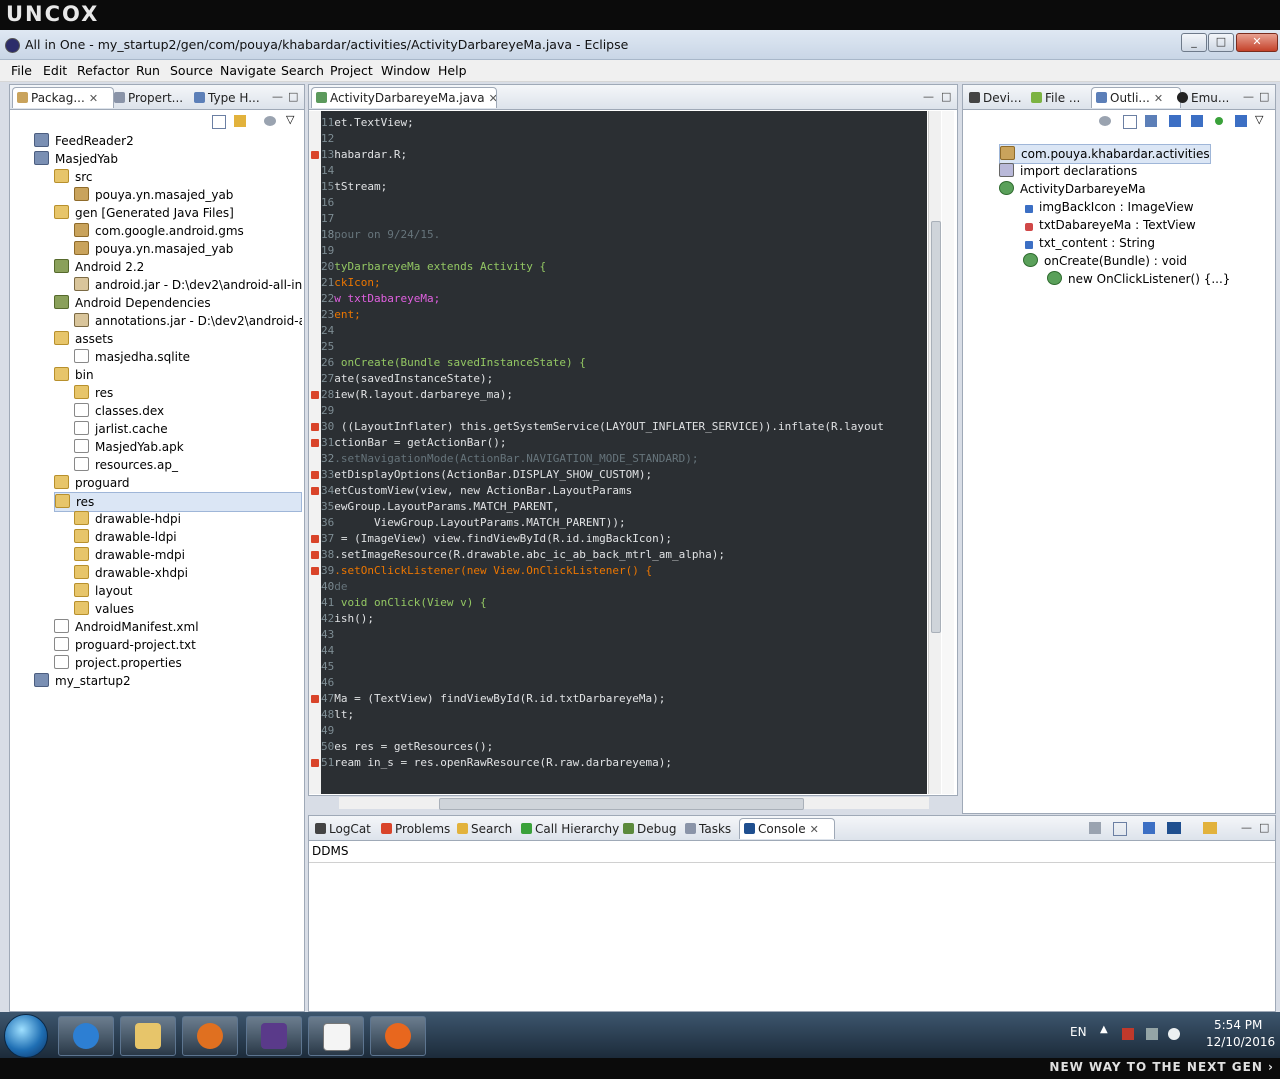  I want to click on tree-item: proguard-project.txt, so click(178, 645).